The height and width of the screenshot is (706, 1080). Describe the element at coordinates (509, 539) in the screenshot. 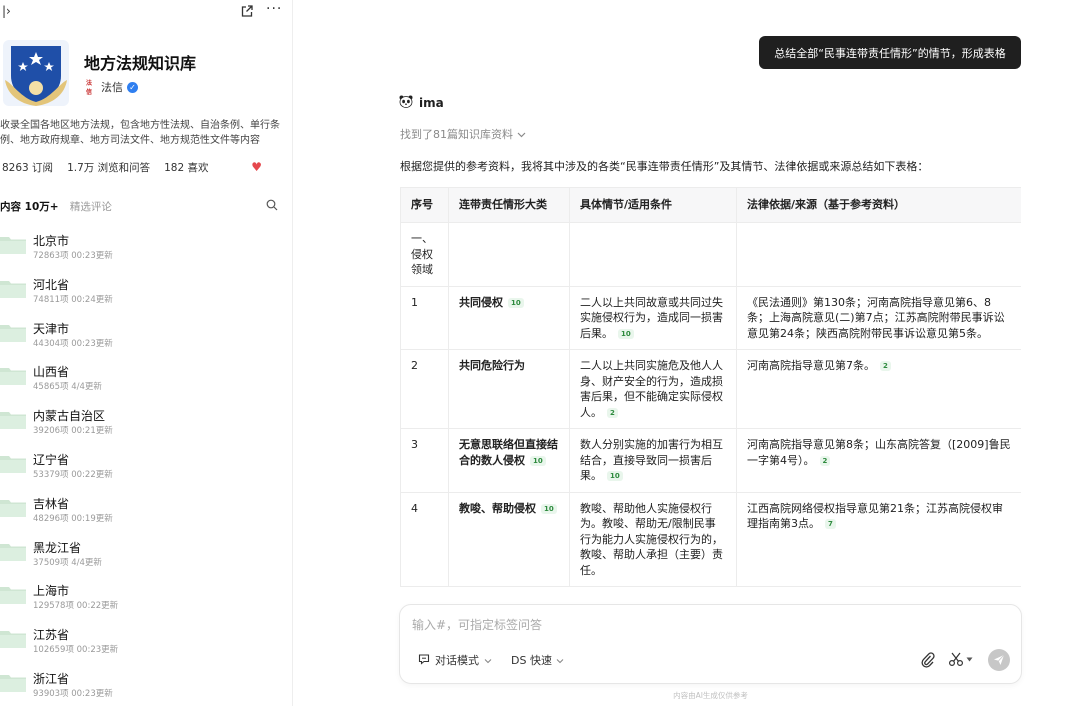

I see `category-cell: 教唆、帮助侵权 10` at that location.